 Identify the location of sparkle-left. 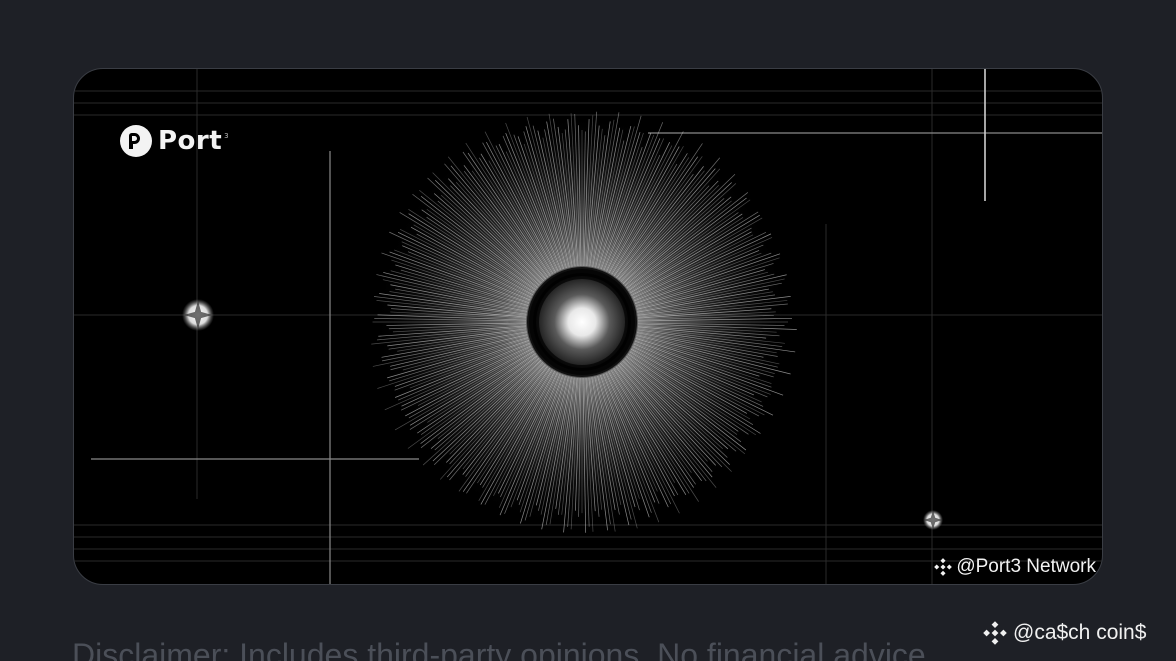
(198, 315).